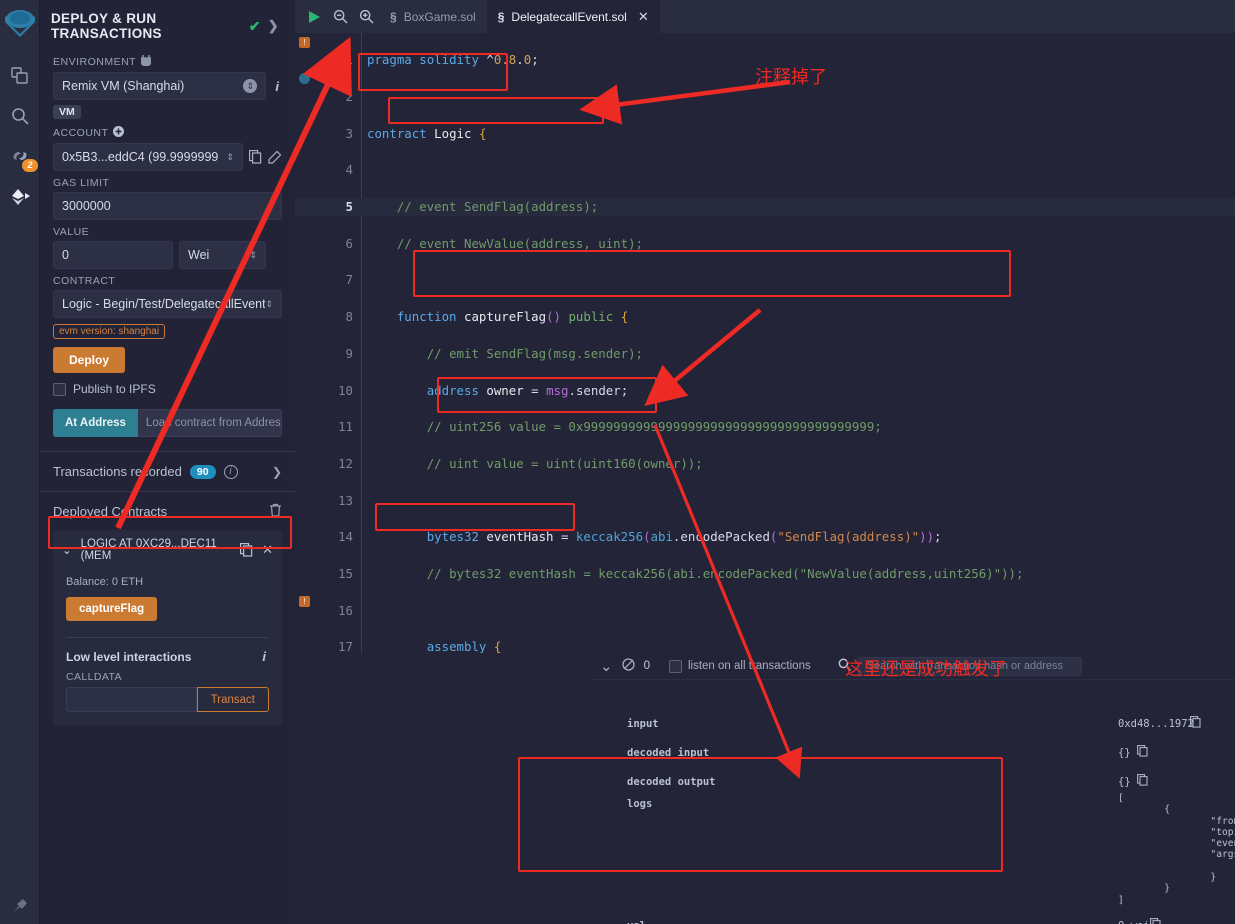 Image resolution: width=1235 pixels, height=924 pixels. What do you see at coordinates (167, 389) in the screenshot?
I see `publish-ipfs-row: Publish to IPFS` at bounding box center [167, 389].